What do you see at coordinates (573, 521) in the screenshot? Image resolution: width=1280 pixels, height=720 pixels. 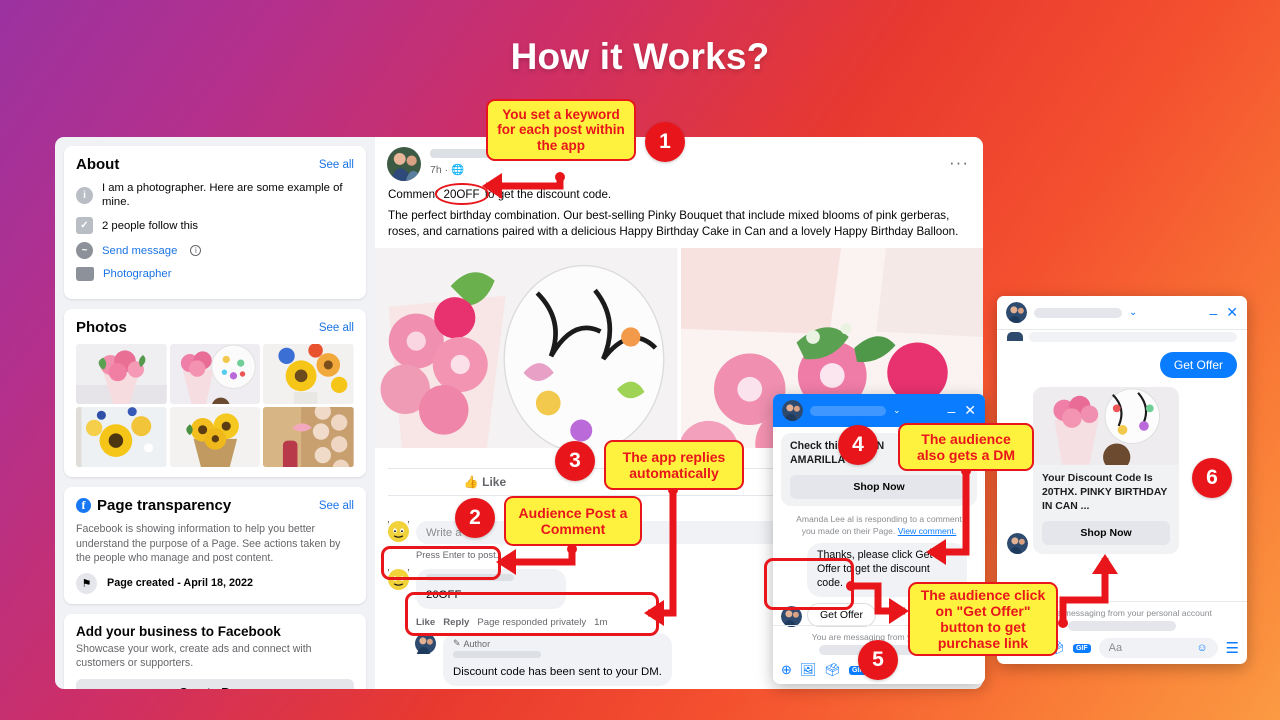 I see `callout-step-2: Audience Post a Comment` at bounding box center [573, 521].